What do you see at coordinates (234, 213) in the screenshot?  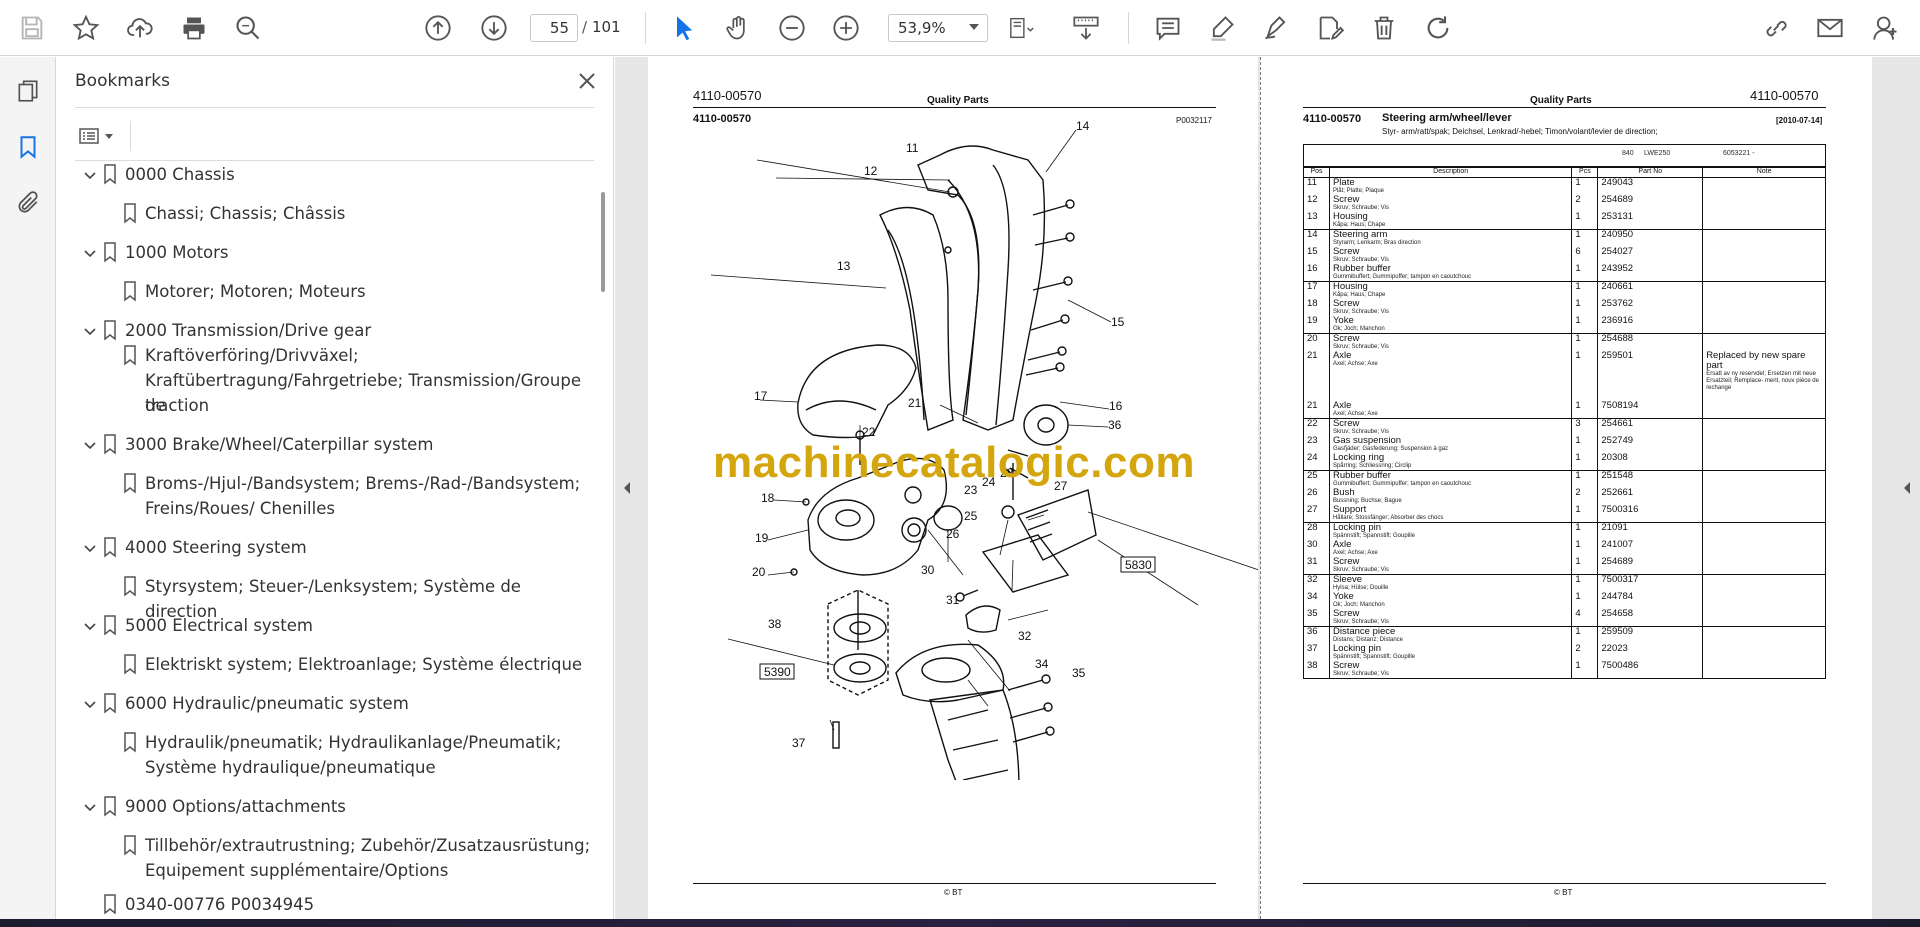 I see `bookmark-item: Chassi; Chassis; Châssis` at bounding box center [234, 213].